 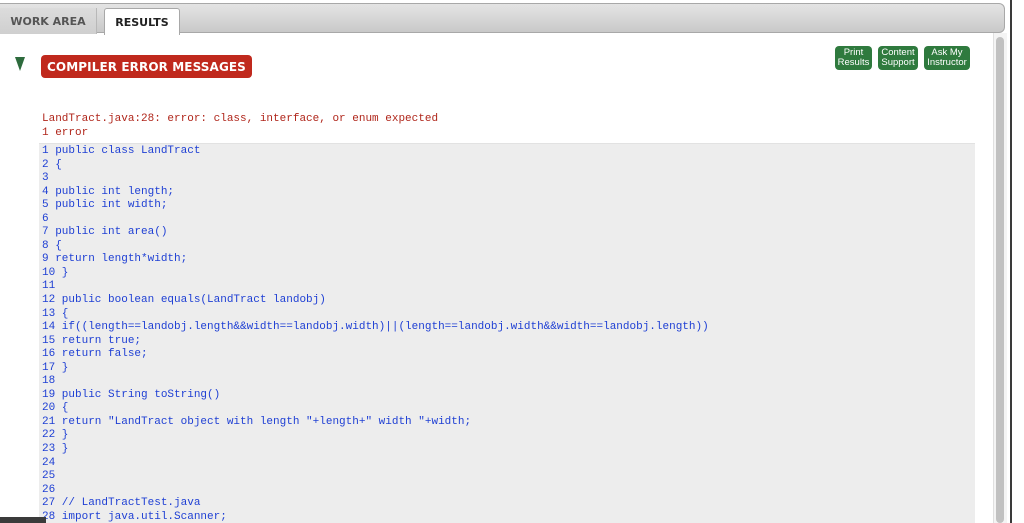 What do you see at coordinates (23, 520) in the screenshot?
I see `taskbar-edge` at bounding box center [23, 520].